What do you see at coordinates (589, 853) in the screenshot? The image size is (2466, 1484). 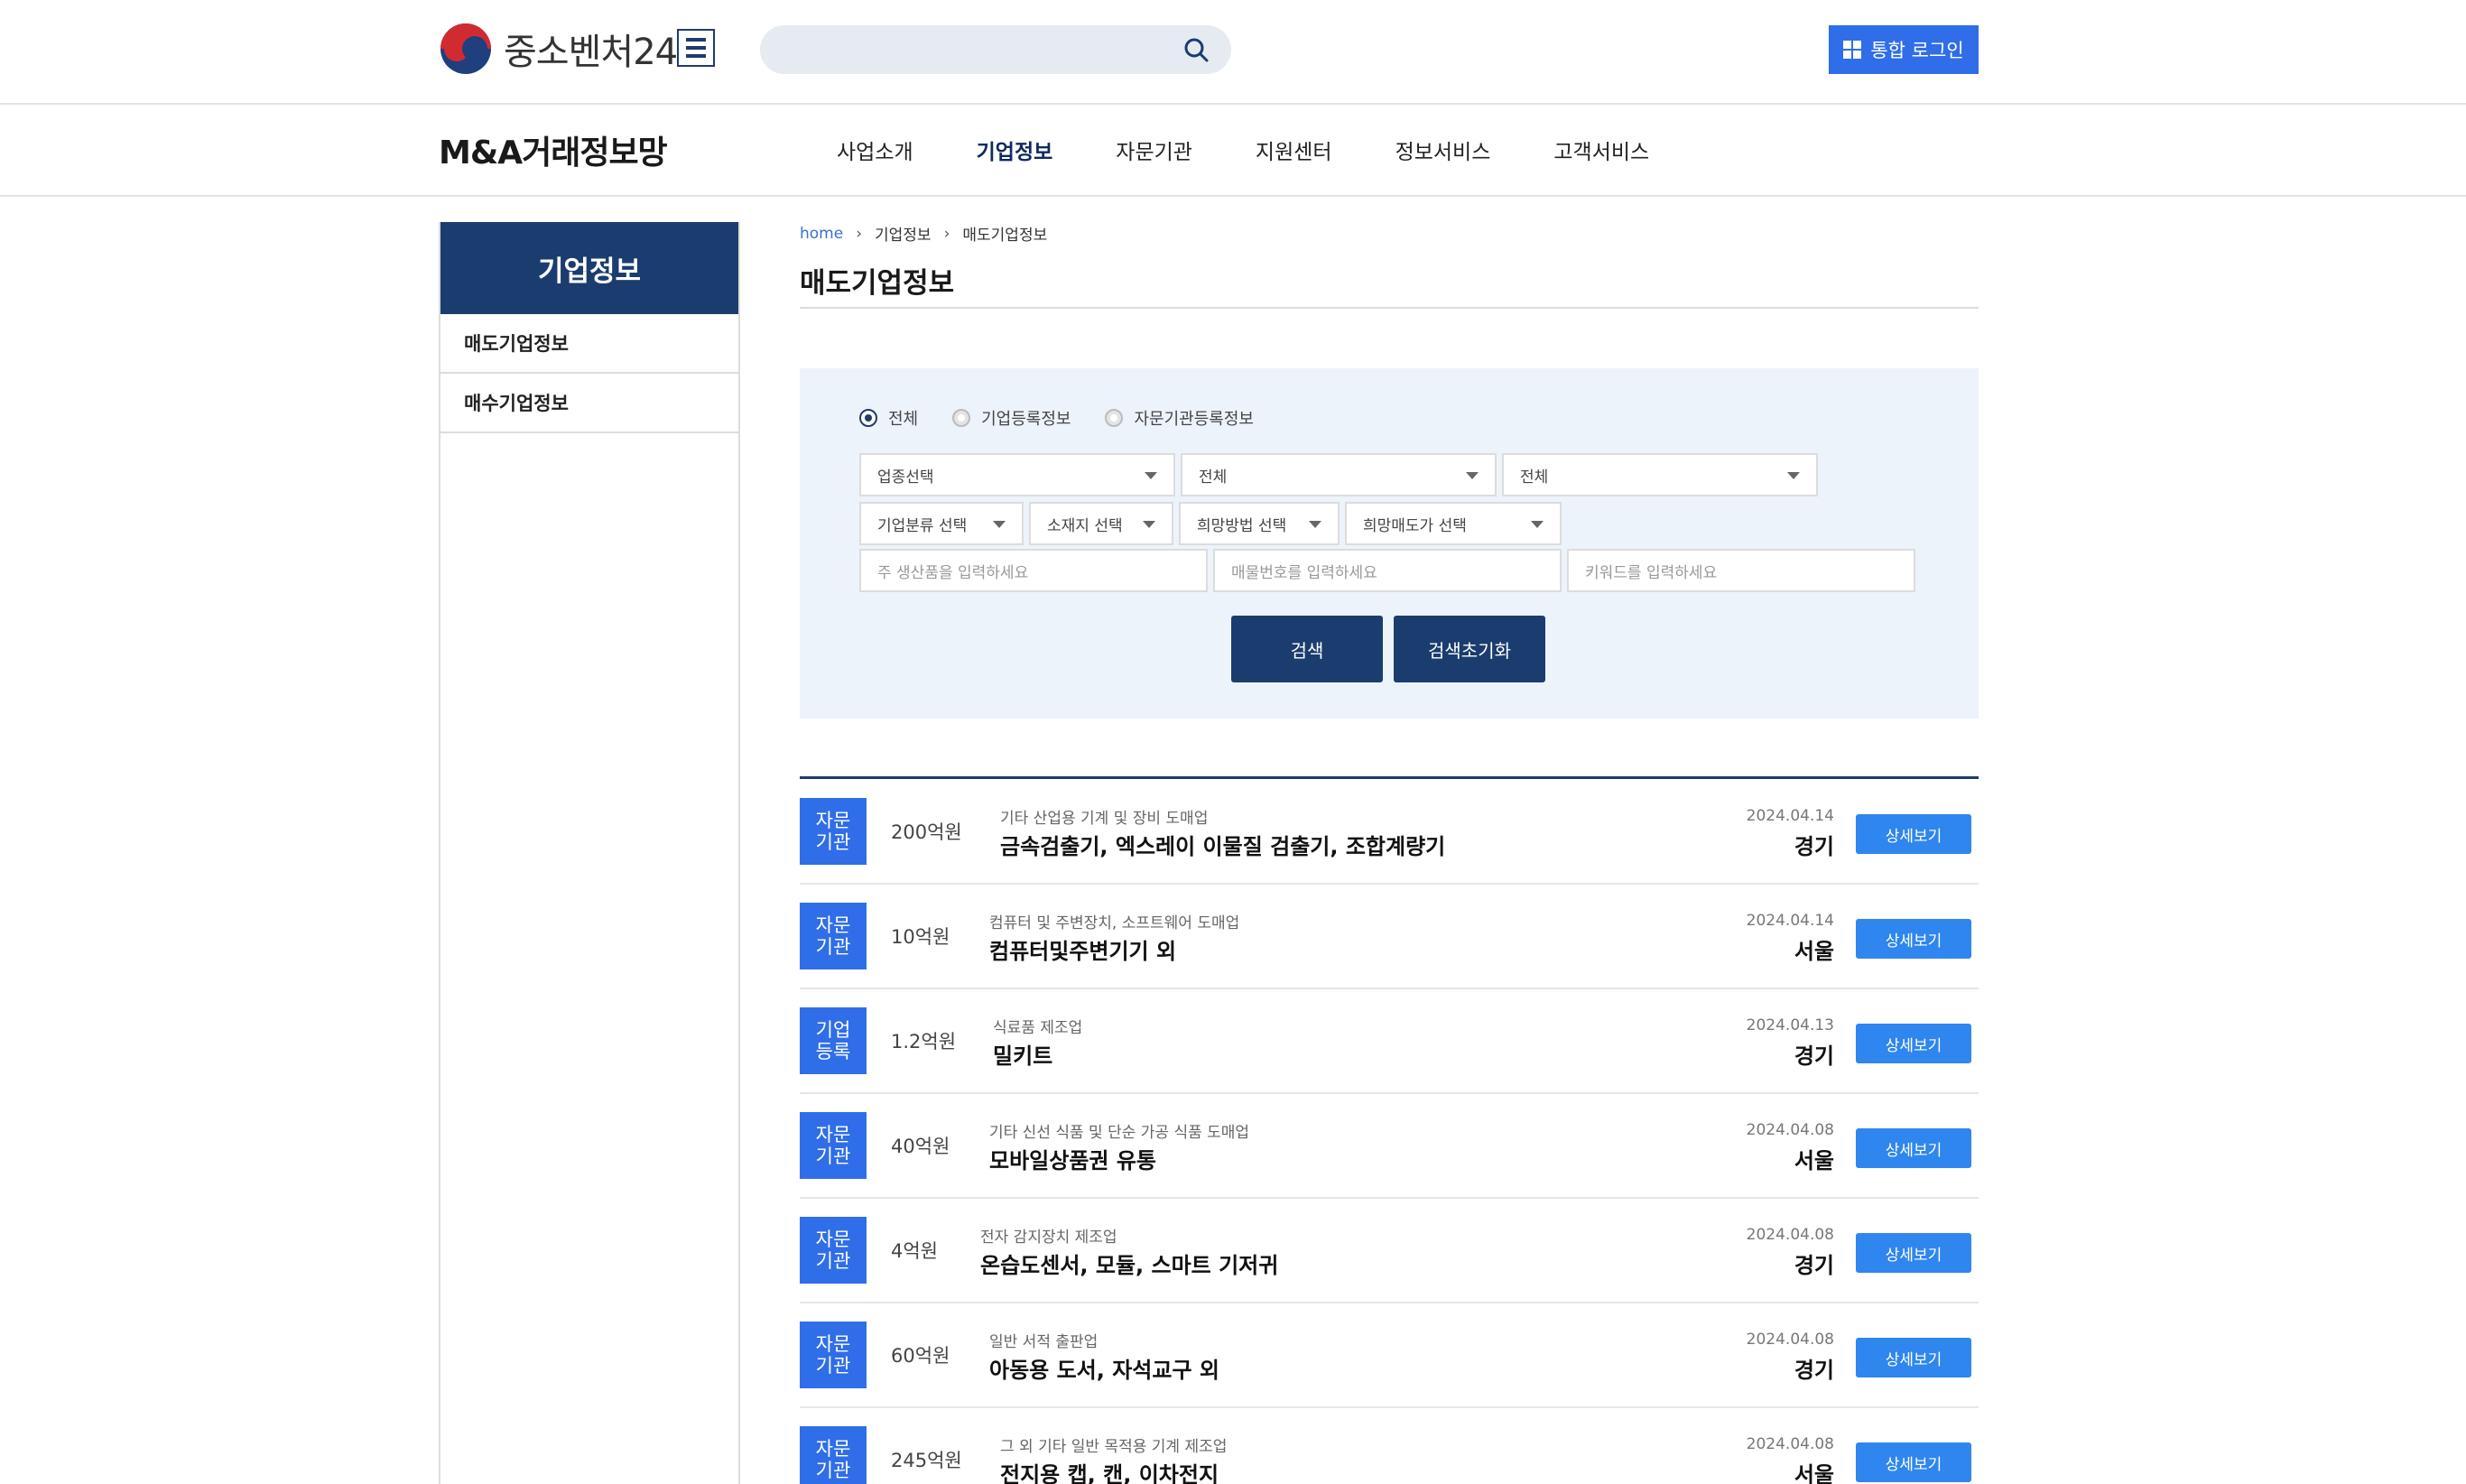 I see `sidebar: 기업정보 매도기업정보 매수기업정보` at bounding box center [589, 853].